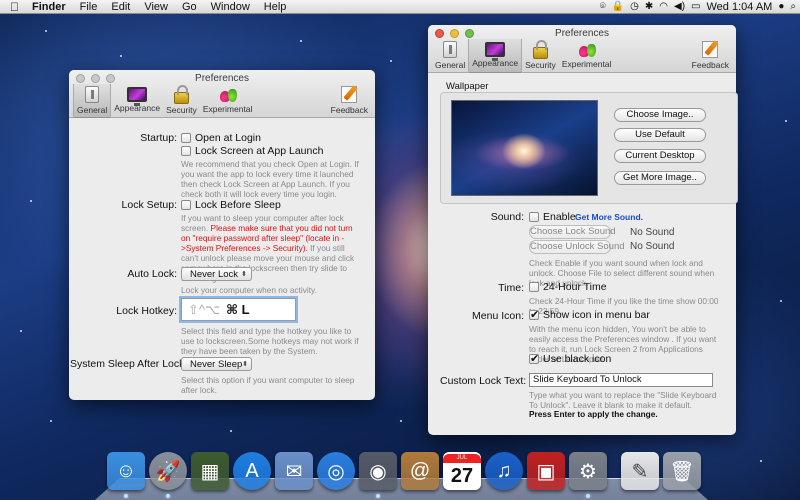  What do you see at coordinates (156, 7) in the screenshot?
I see `menu-view: View` at bounding box center [156, 7].